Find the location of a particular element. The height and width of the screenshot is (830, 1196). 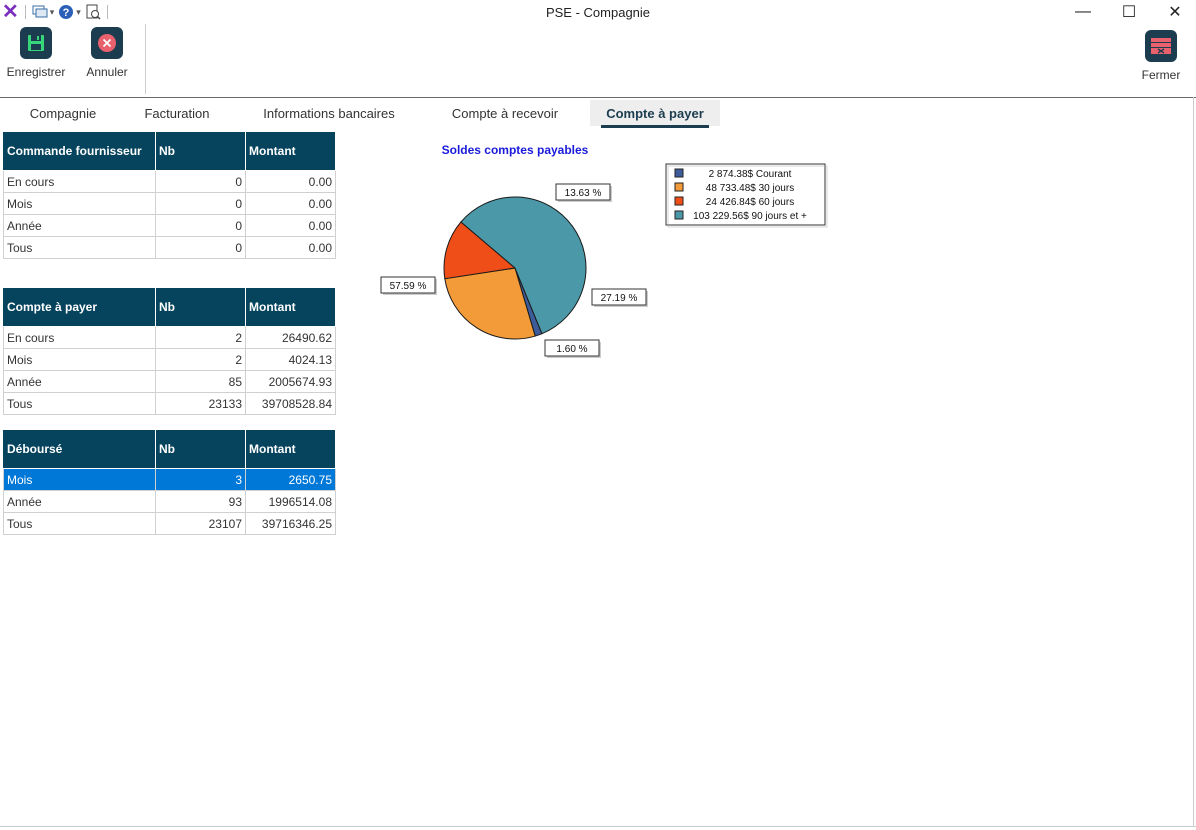

slice-percent-label: 13.63 % is located at coordinates (583, 192).